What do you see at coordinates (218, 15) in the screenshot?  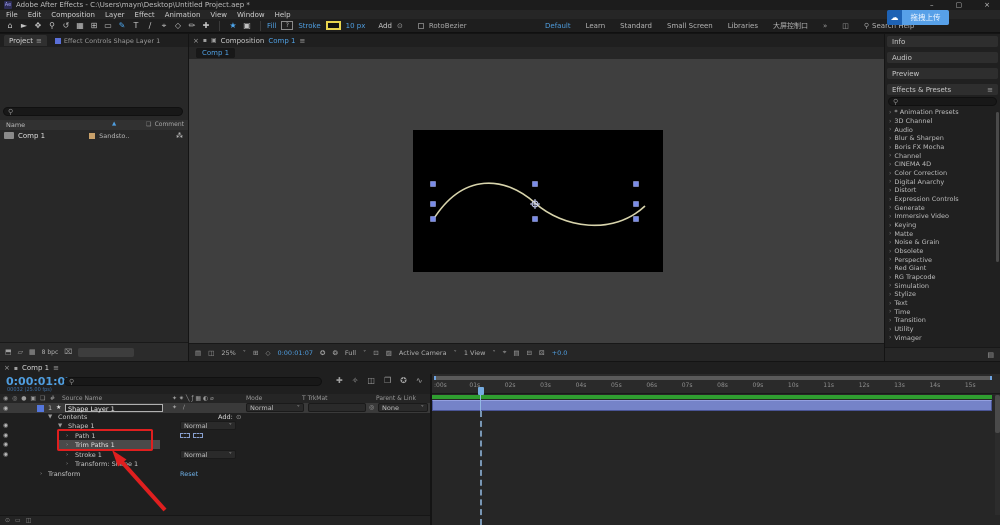 I see `menu-item: View` at bounding box center [218, 15].